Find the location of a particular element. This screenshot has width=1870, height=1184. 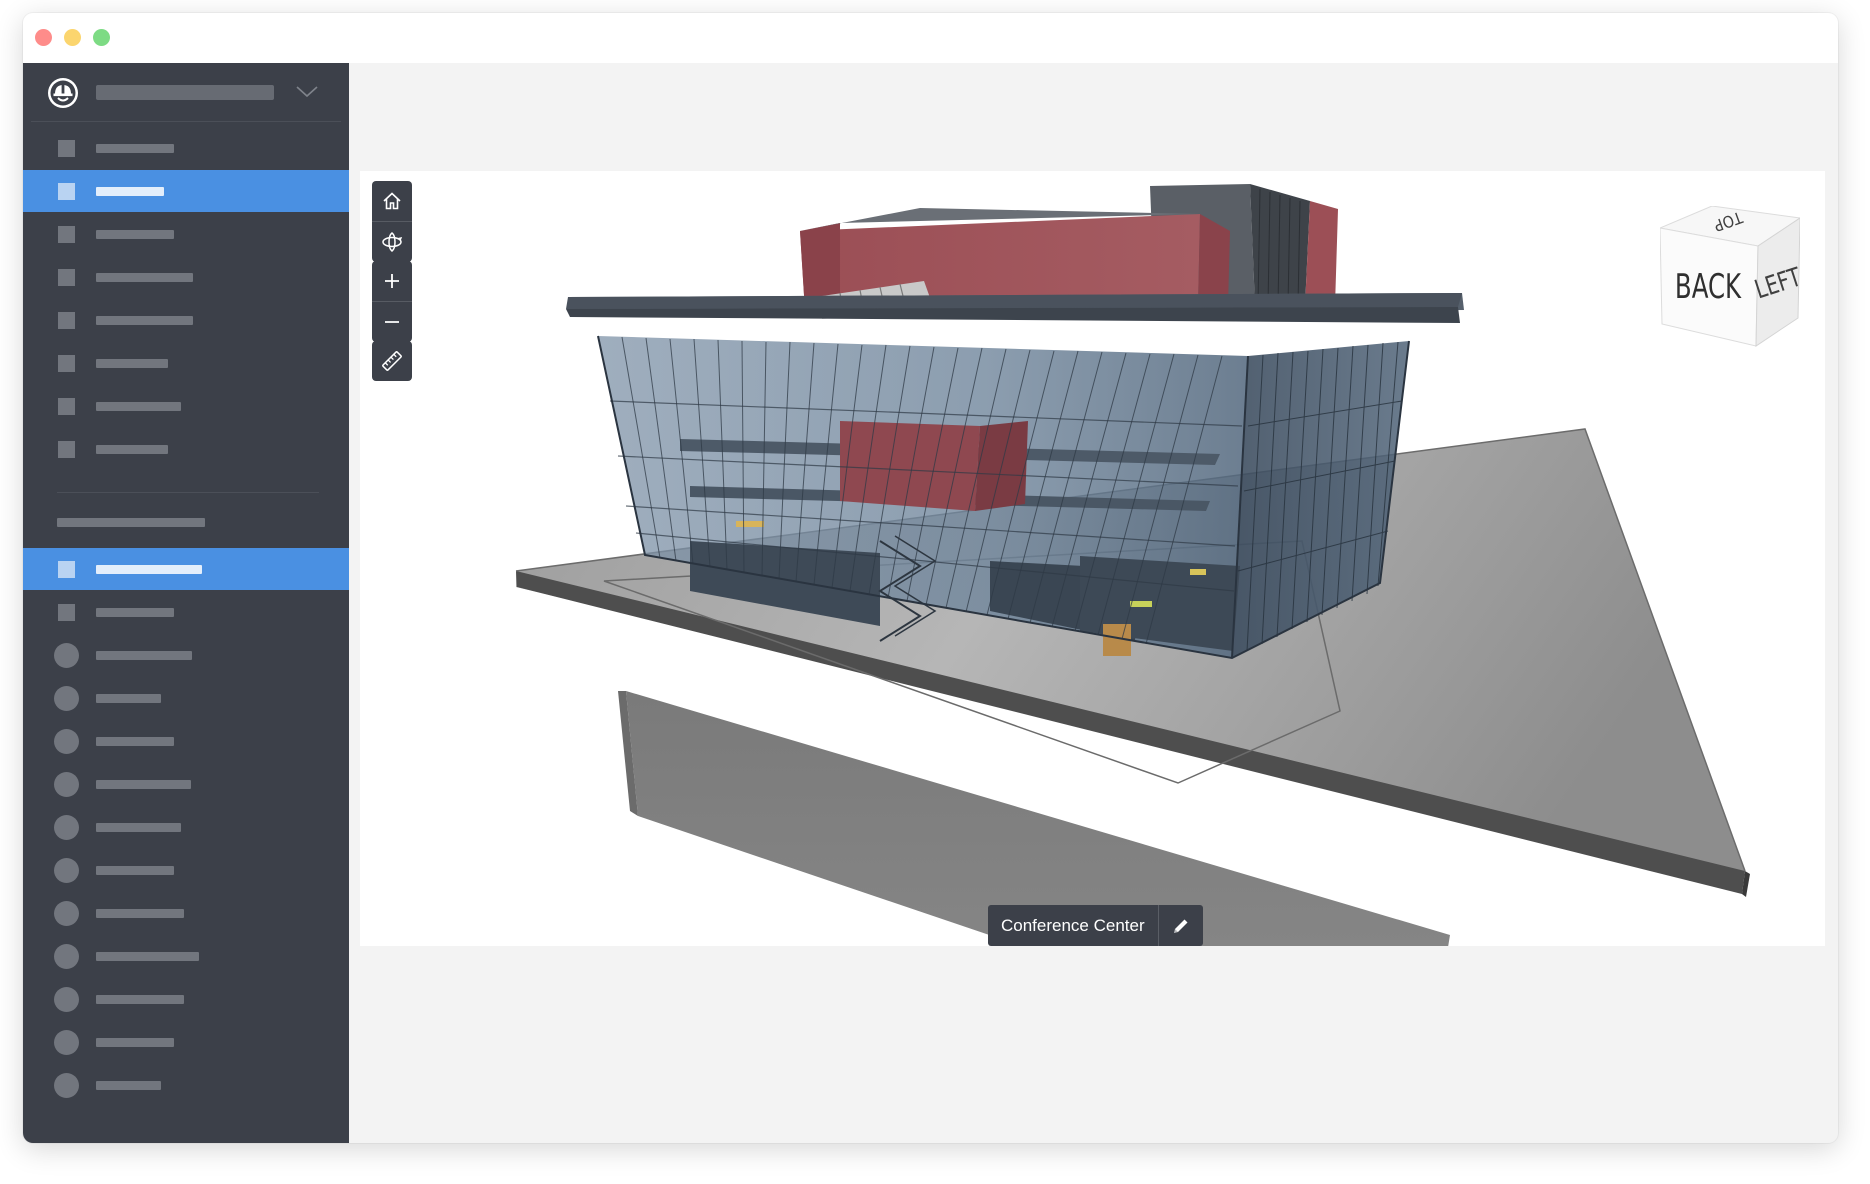

measure-button is located at coordinates (392, 361).